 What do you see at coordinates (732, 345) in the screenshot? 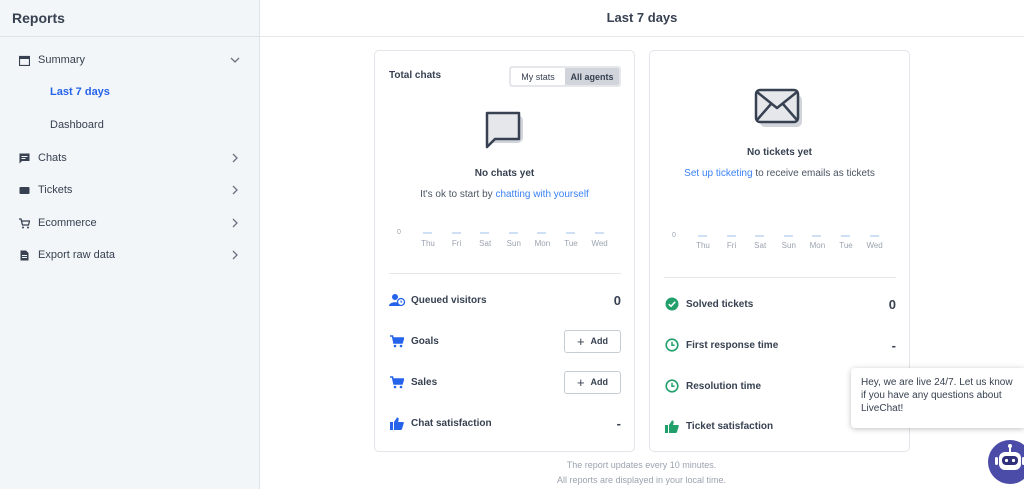
I see `stat-label: First response time` at bounding box center [732, 345].